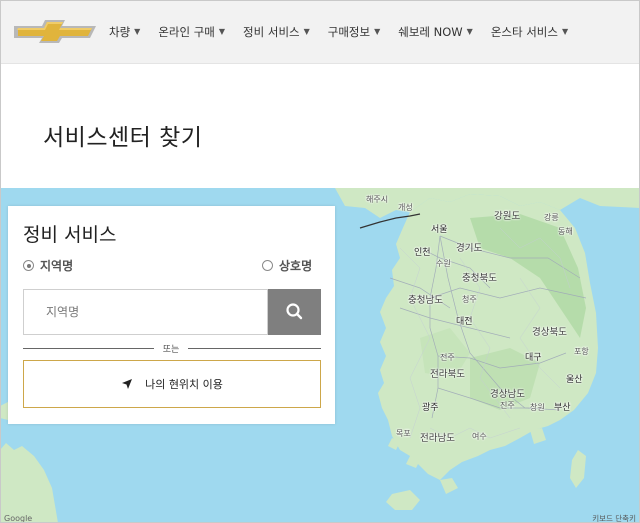  What do you see at coordinates (549, 332) in the screenshot?
I see `map-label-gyeongbuk: 경상북도` at bounding box center [549, 332].